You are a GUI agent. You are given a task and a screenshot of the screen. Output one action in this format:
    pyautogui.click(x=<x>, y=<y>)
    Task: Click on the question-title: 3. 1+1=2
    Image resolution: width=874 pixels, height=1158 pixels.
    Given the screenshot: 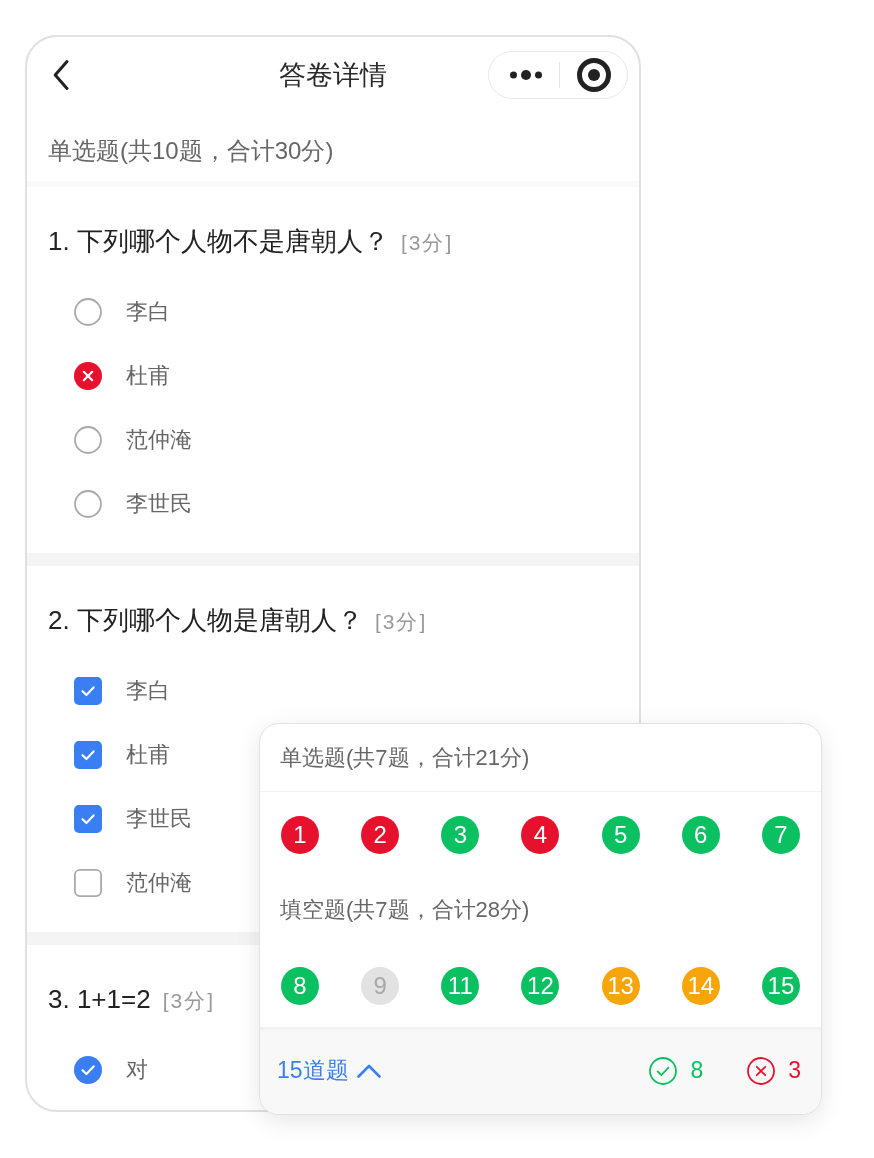 What is the action you would take?
    pyautogui.click(x=99, y=999)
    